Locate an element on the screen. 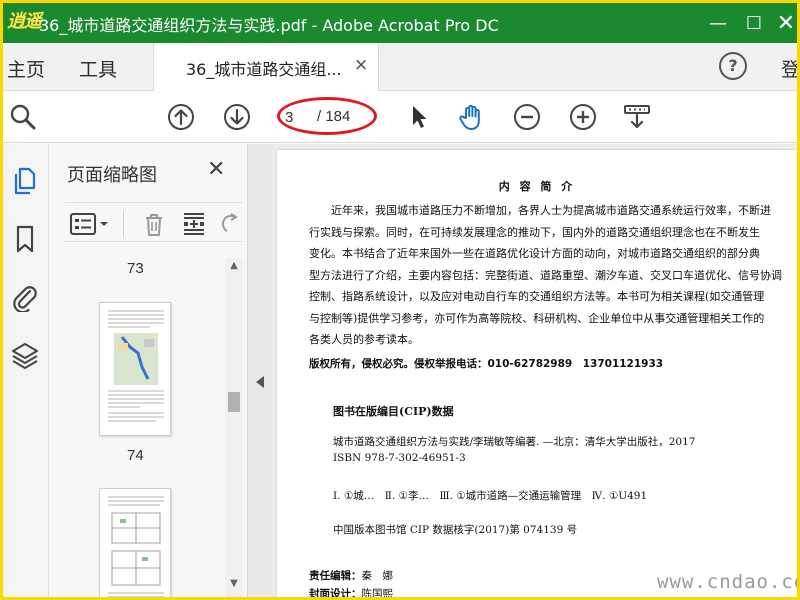 The width and height of the screenshot is (800, 600). panel-title: 页面缩略图 is located at coordinates (112, 175).